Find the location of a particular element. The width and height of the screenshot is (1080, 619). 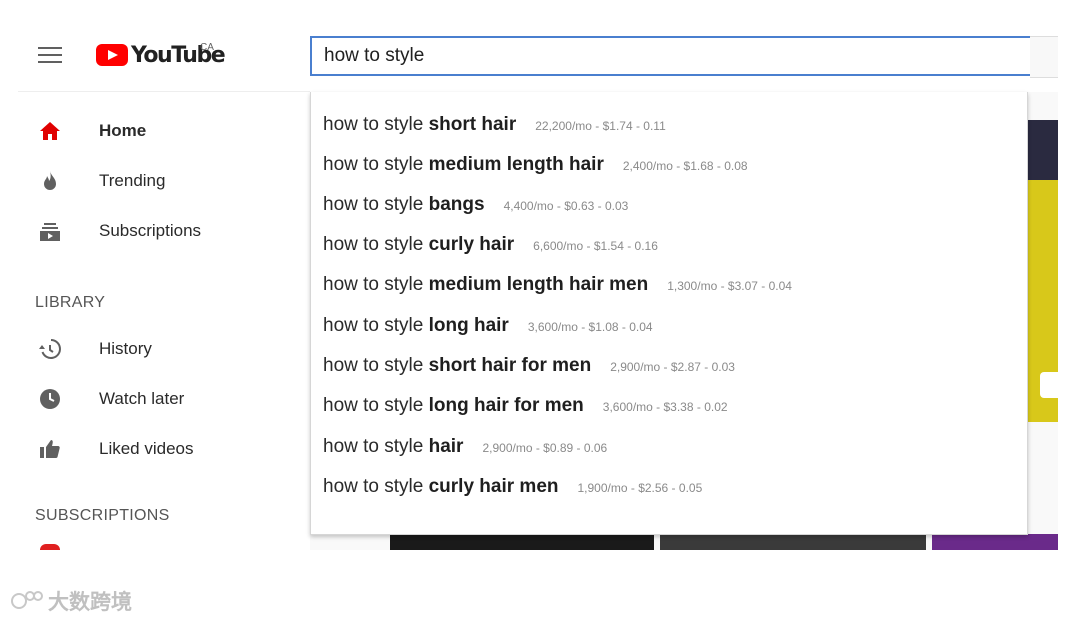

keyword-stats: 3,600/mo - $3.38 - 0.02 is located at coordinates (665, 407).